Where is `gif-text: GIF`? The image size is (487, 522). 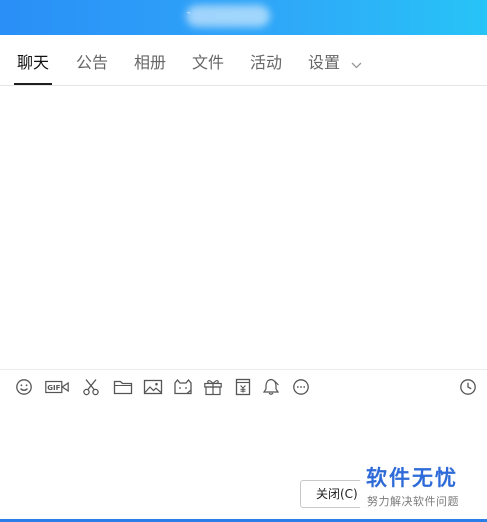
gif-text: GIF is located at coordinates (53, 388).